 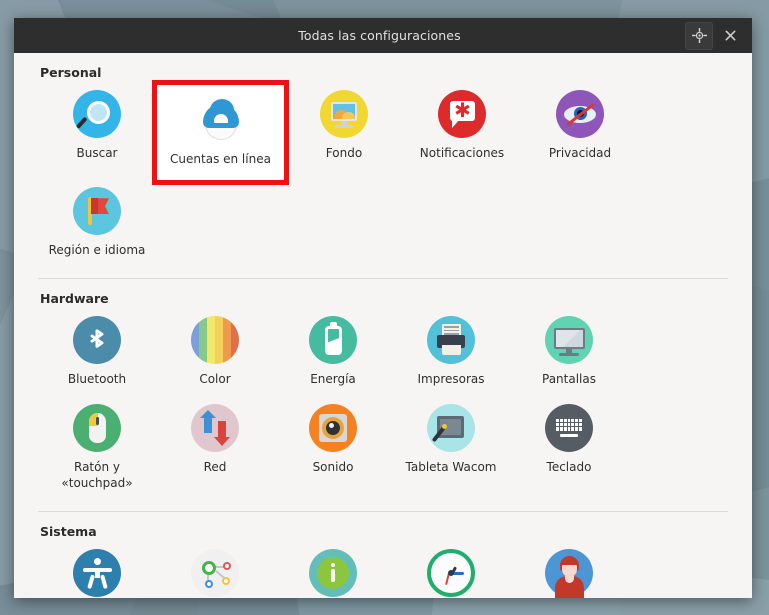 I want to click on keyboard-icon, so click(x=569, y=427).